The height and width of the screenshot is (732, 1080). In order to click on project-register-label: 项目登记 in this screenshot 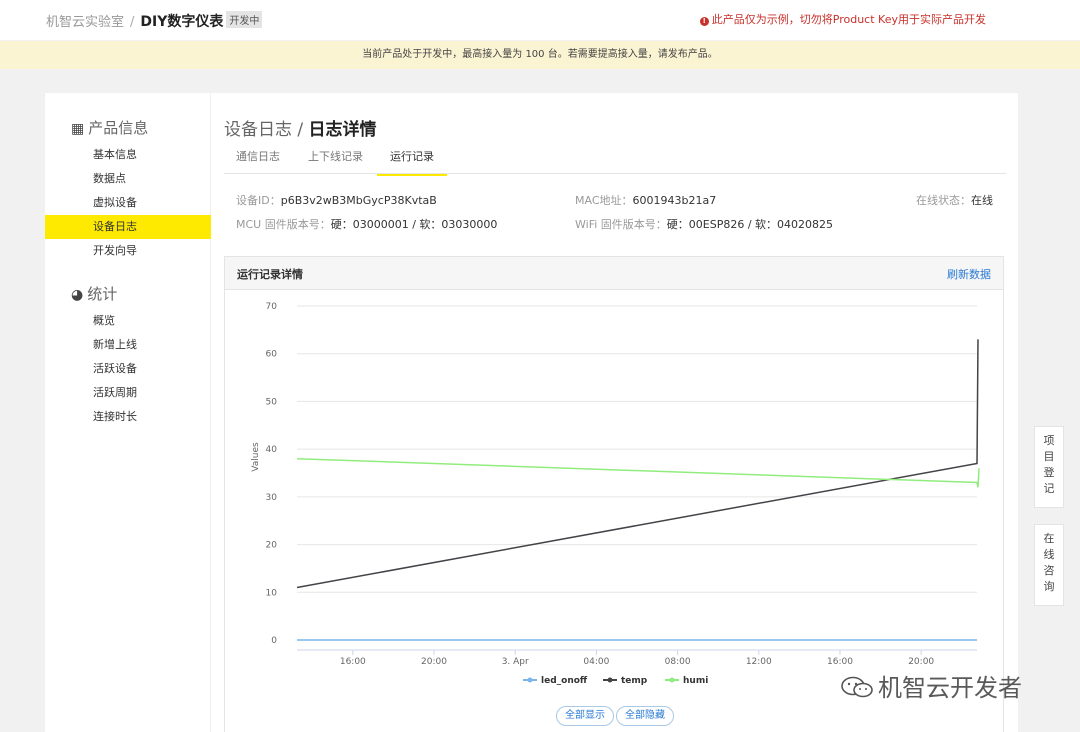, I will do `click(1049, 464)`.